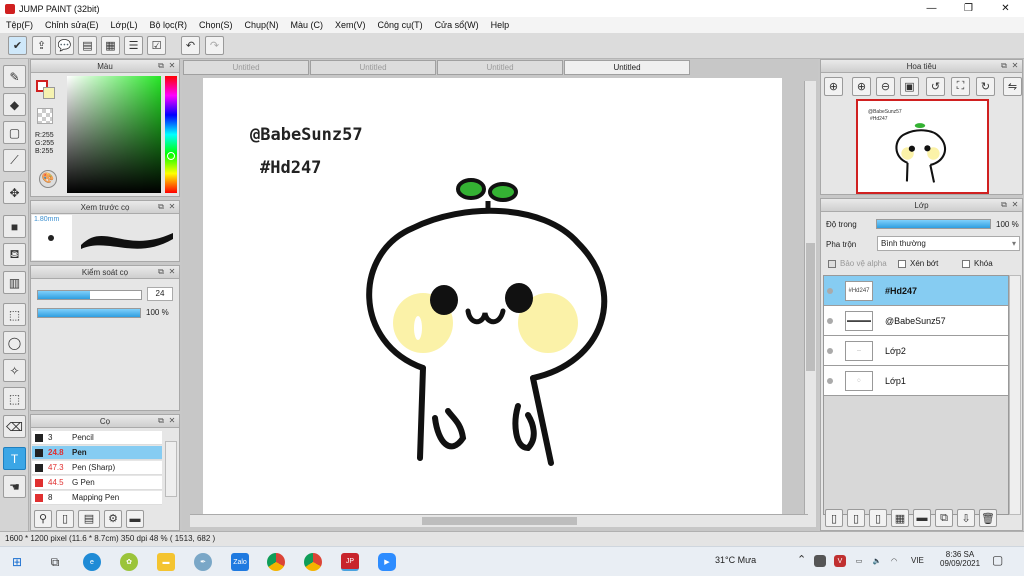 Image resolution: width=1024 pixels, height=576 pixels. I want to click on sync-icon: ✔, so click(17, 45).